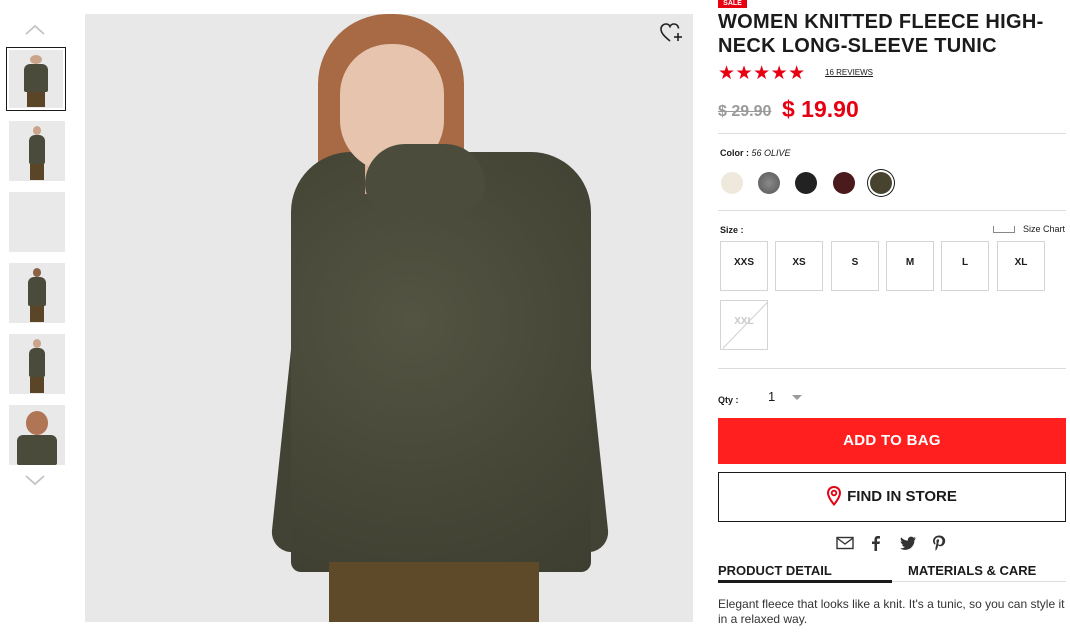 This screenshot has width=1070, height=632. Describe the element at coordinates (834, 495) in the screenshot. I see `location-pin-icon` at that location.